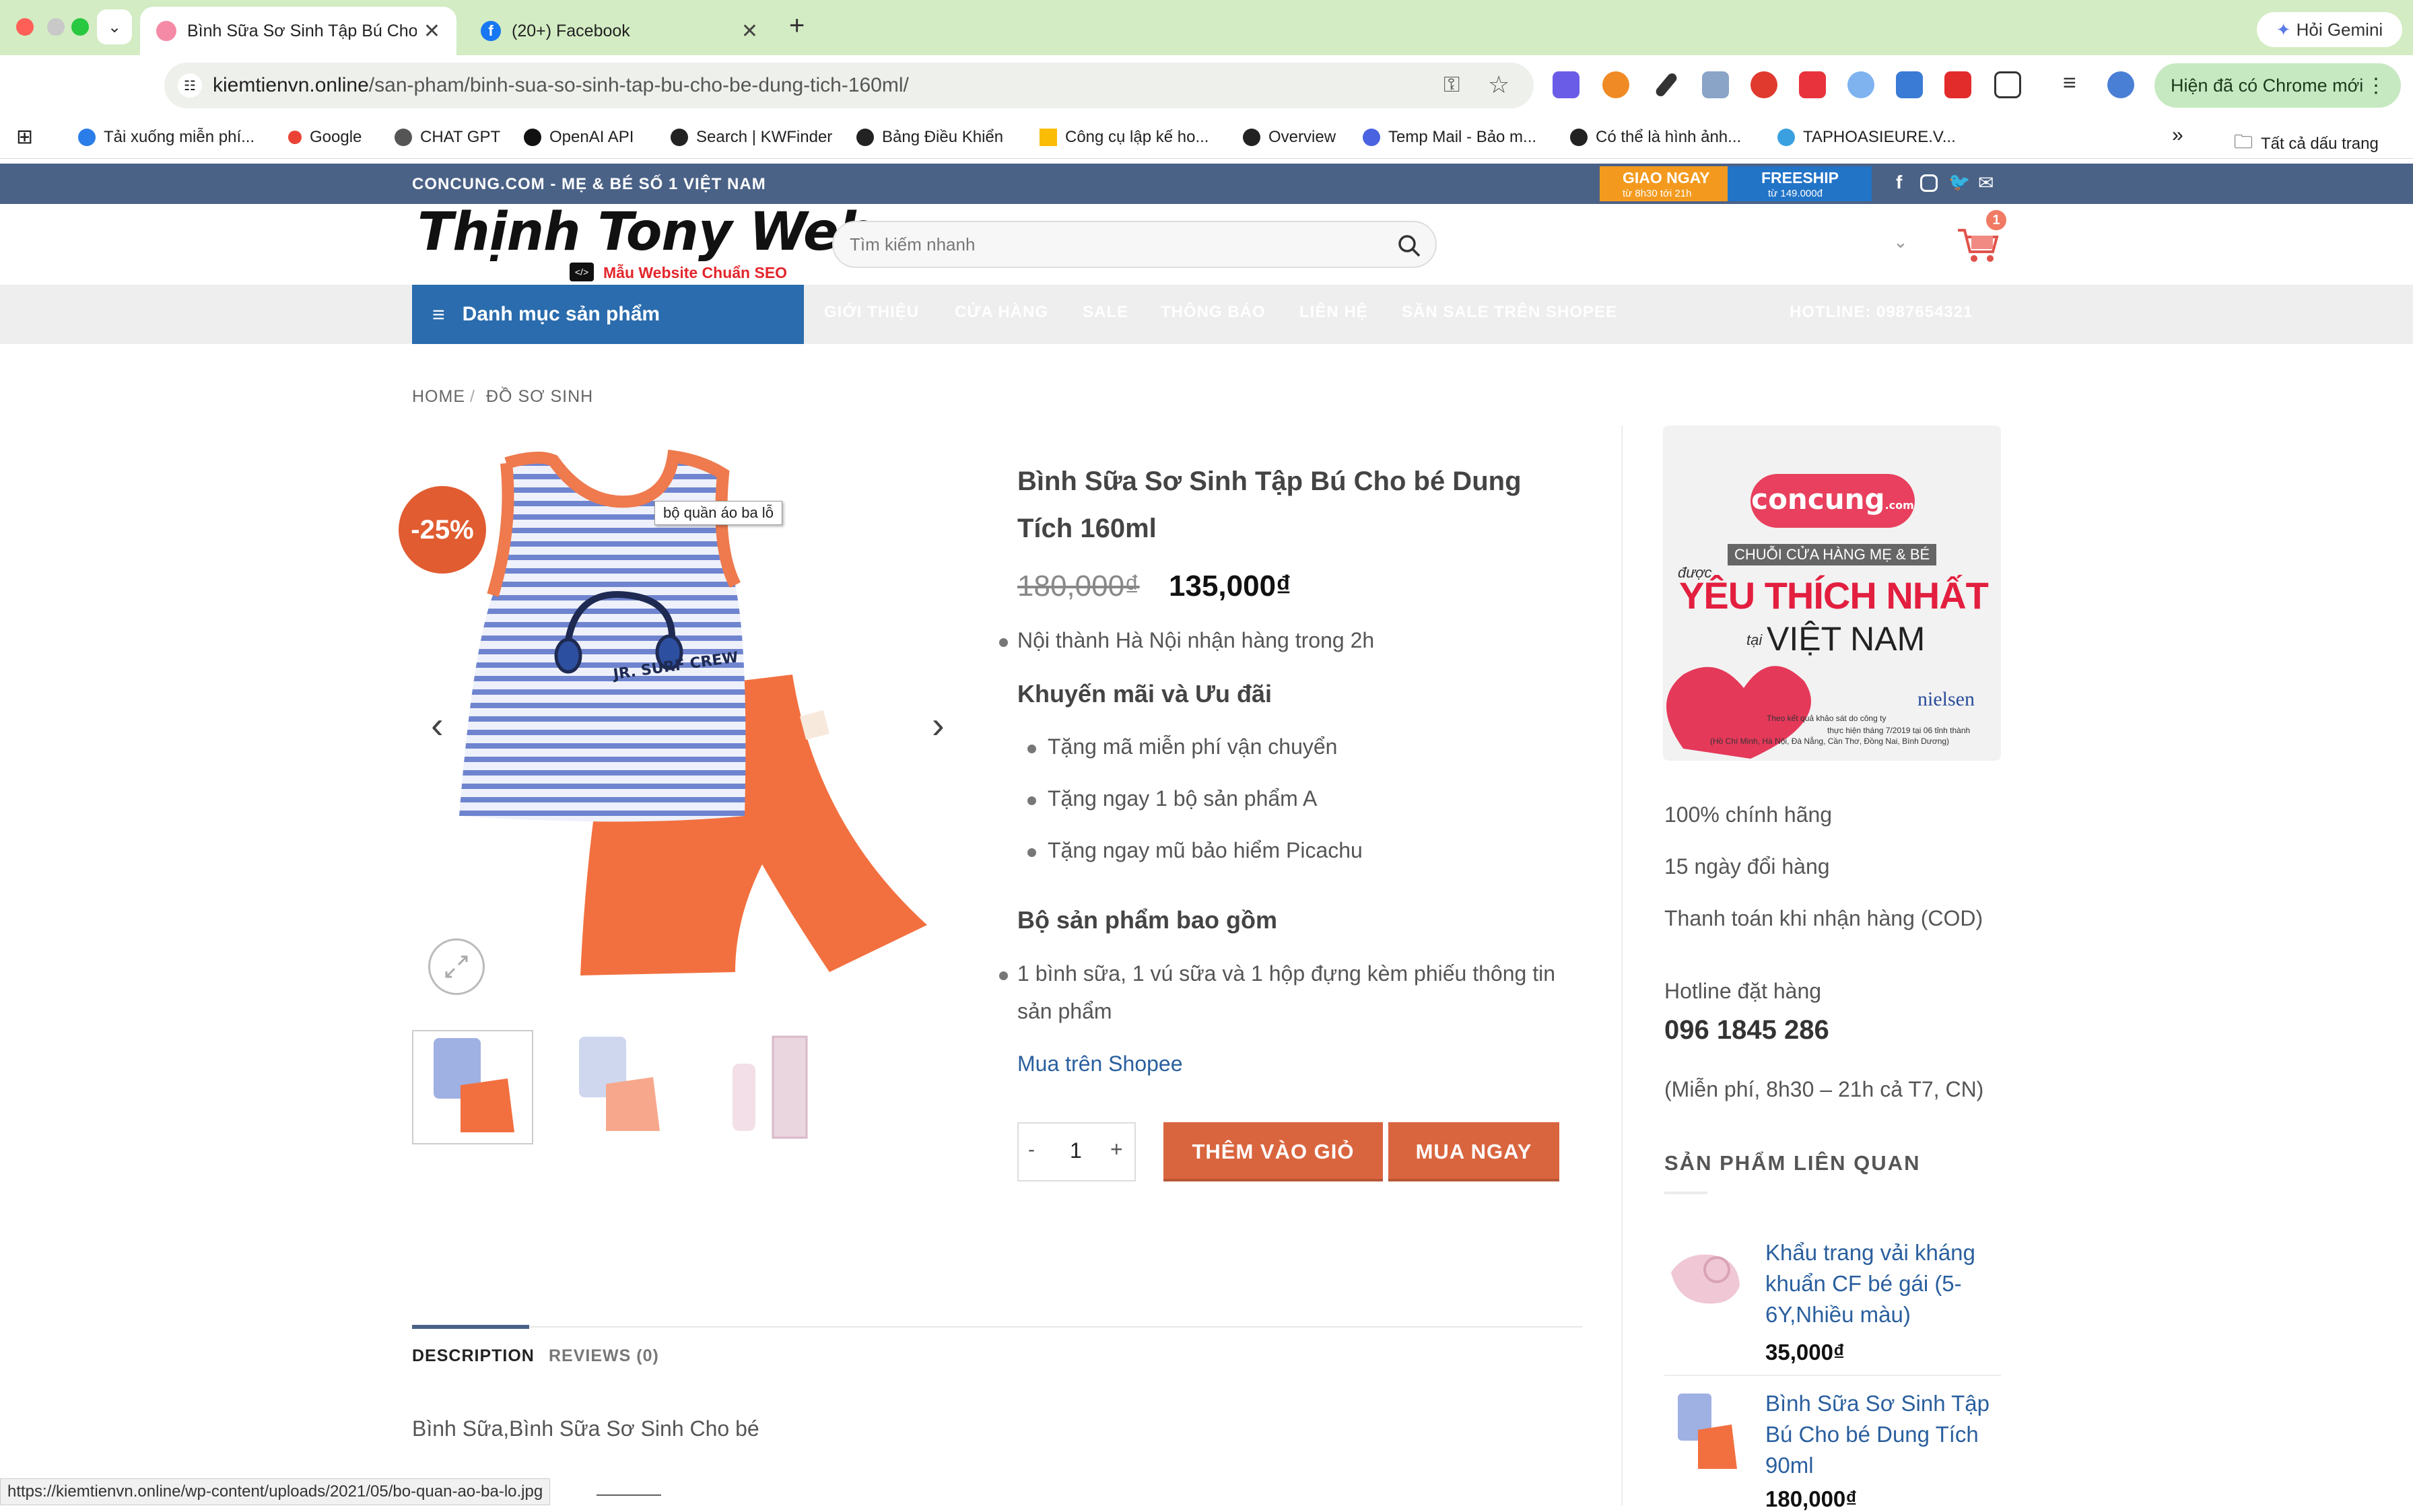 This screenshot has height=1512, width=2413. Describe the element at coordinates (1900, 242) in the screenshot. I see `account-dropdown-icon: ⌄` at that location.